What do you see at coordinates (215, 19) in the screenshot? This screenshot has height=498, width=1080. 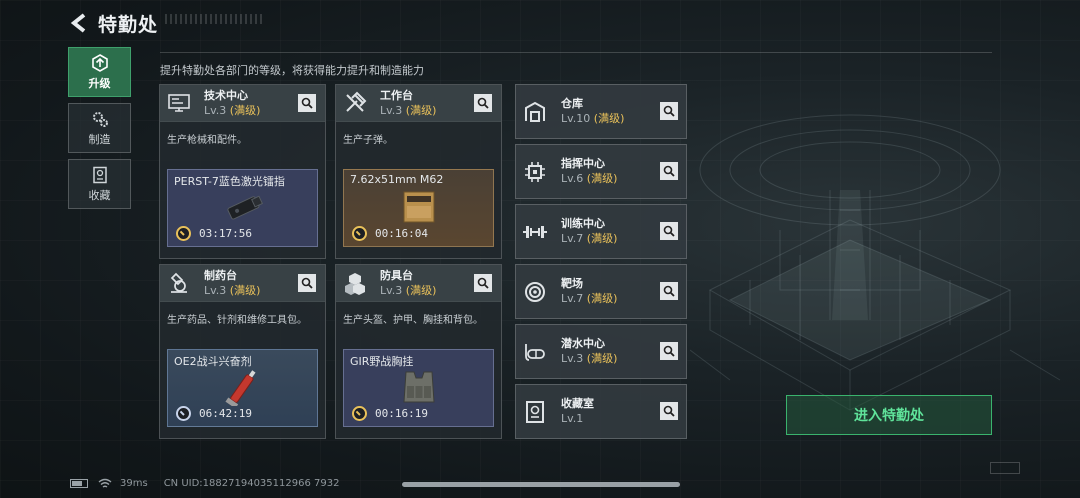 I see `header-decoration` at bounding box center [215, 19].